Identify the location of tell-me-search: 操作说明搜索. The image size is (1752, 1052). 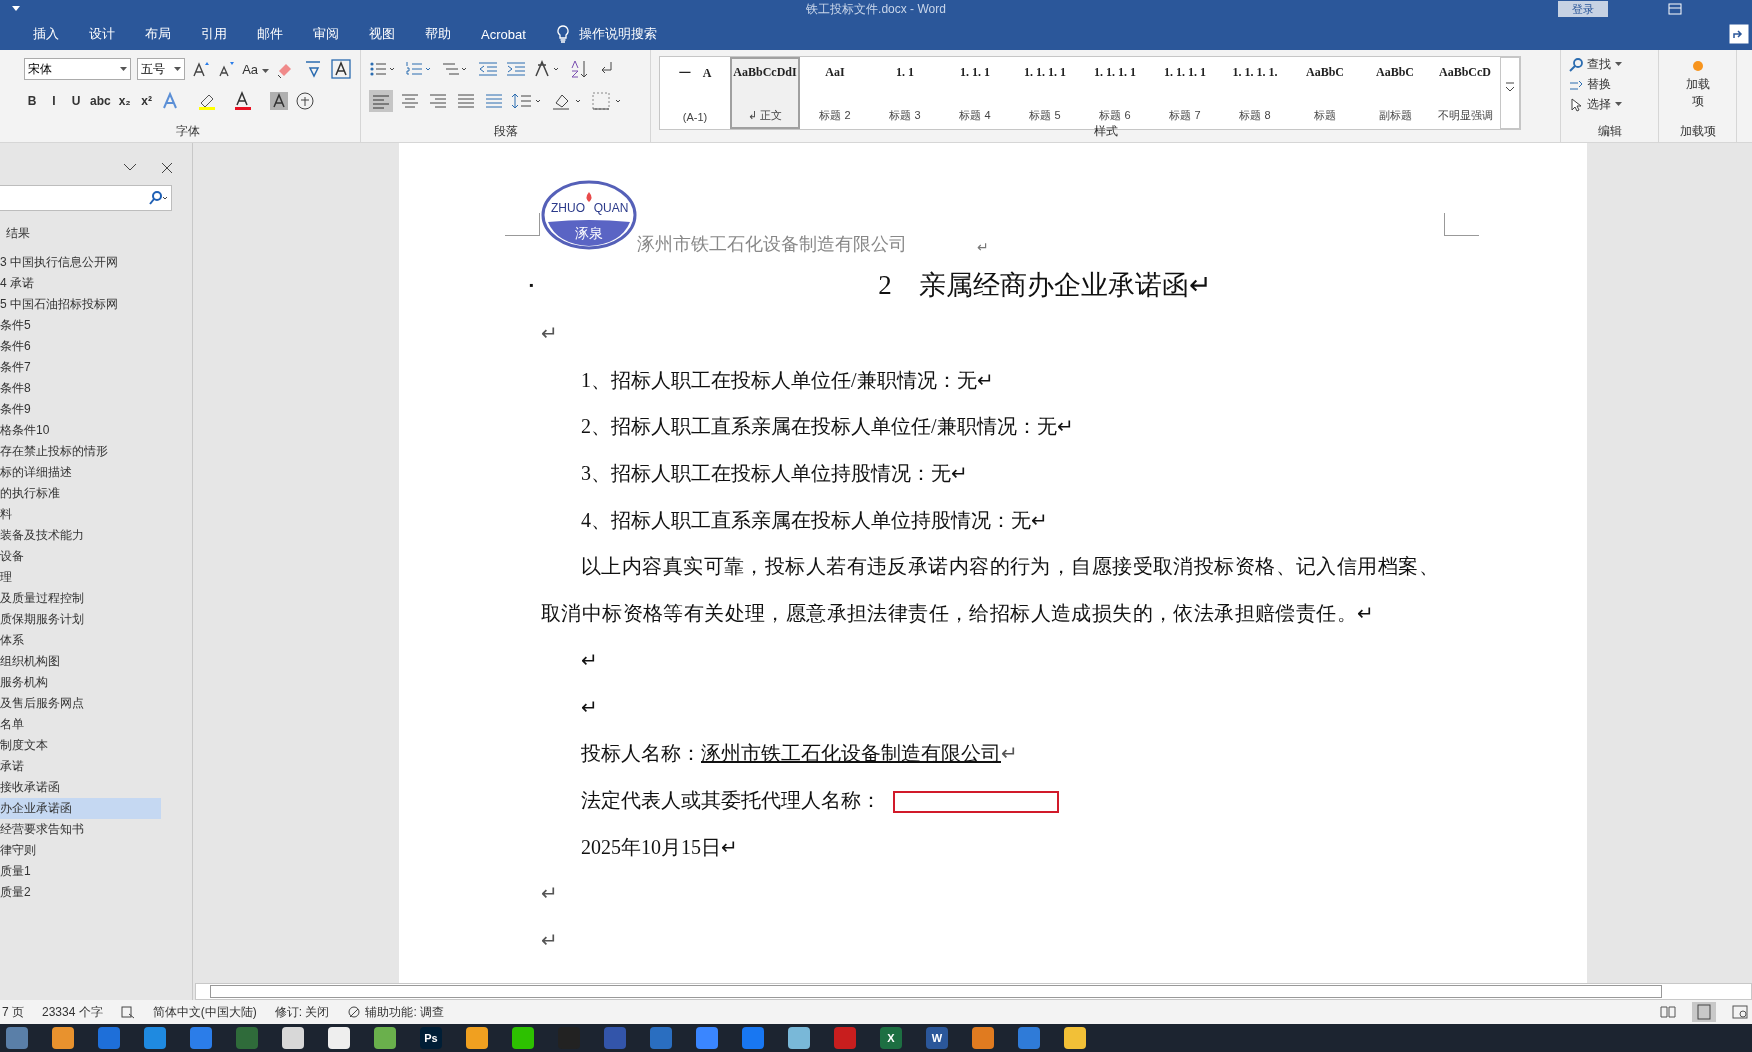
(617, 34).